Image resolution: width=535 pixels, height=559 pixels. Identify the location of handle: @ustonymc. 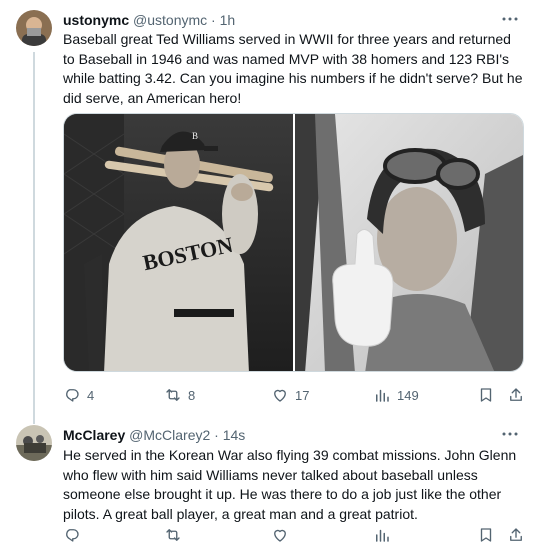
(170, 20).